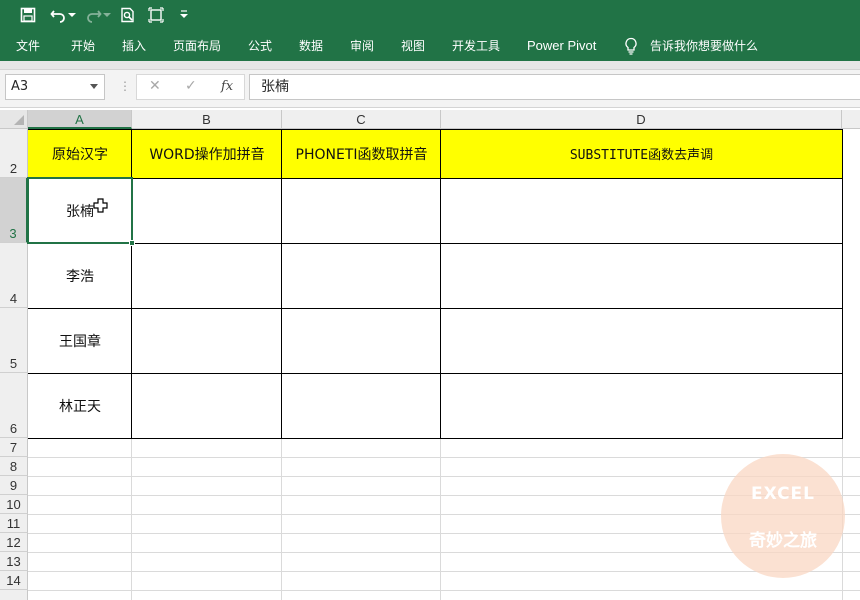 The image size is (860, 600). I want to click on cancel-icon: ✕, so click(155, 86).